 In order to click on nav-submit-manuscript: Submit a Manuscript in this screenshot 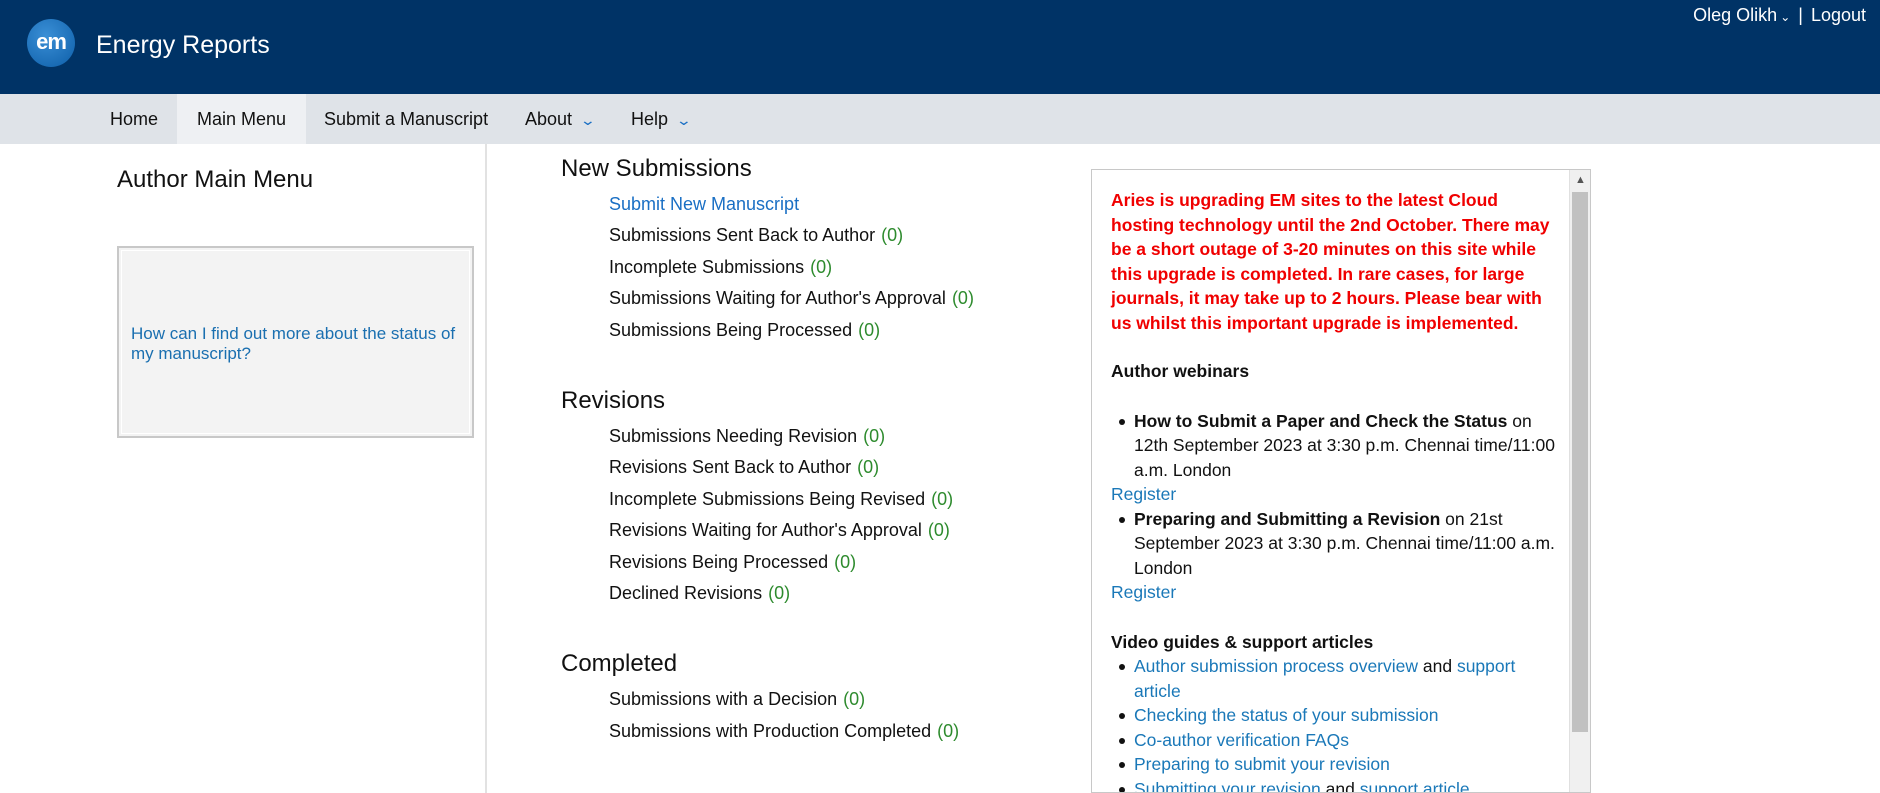, I will do `click(406, 119)`.